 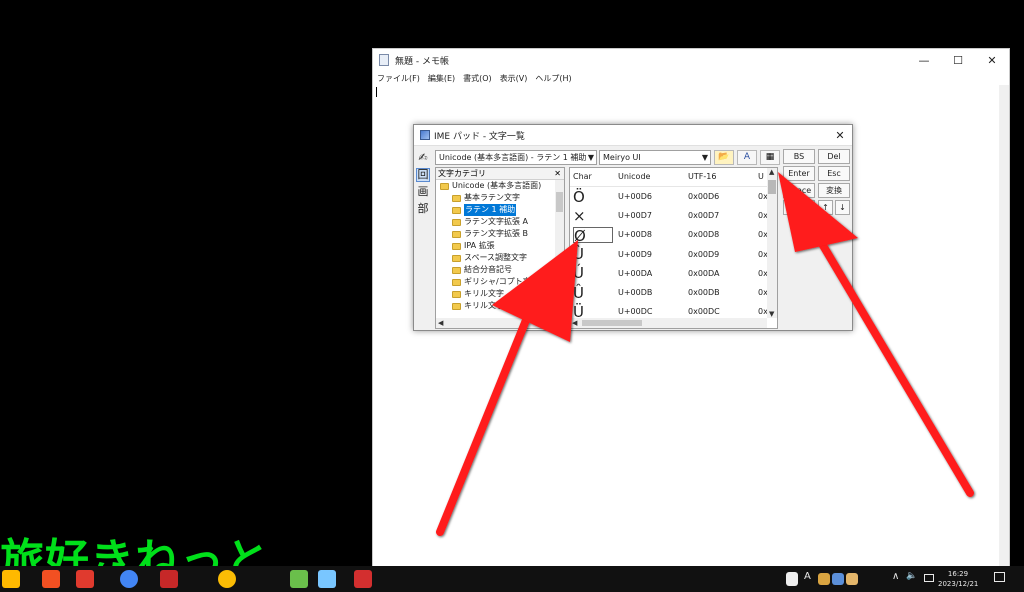 I want to click on notification-icon, so click(x=999, y=577).